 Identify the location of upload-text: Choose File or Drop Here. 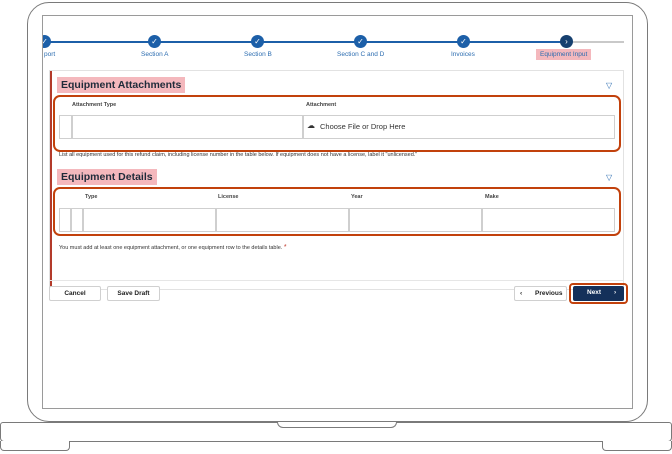
(362, 126).